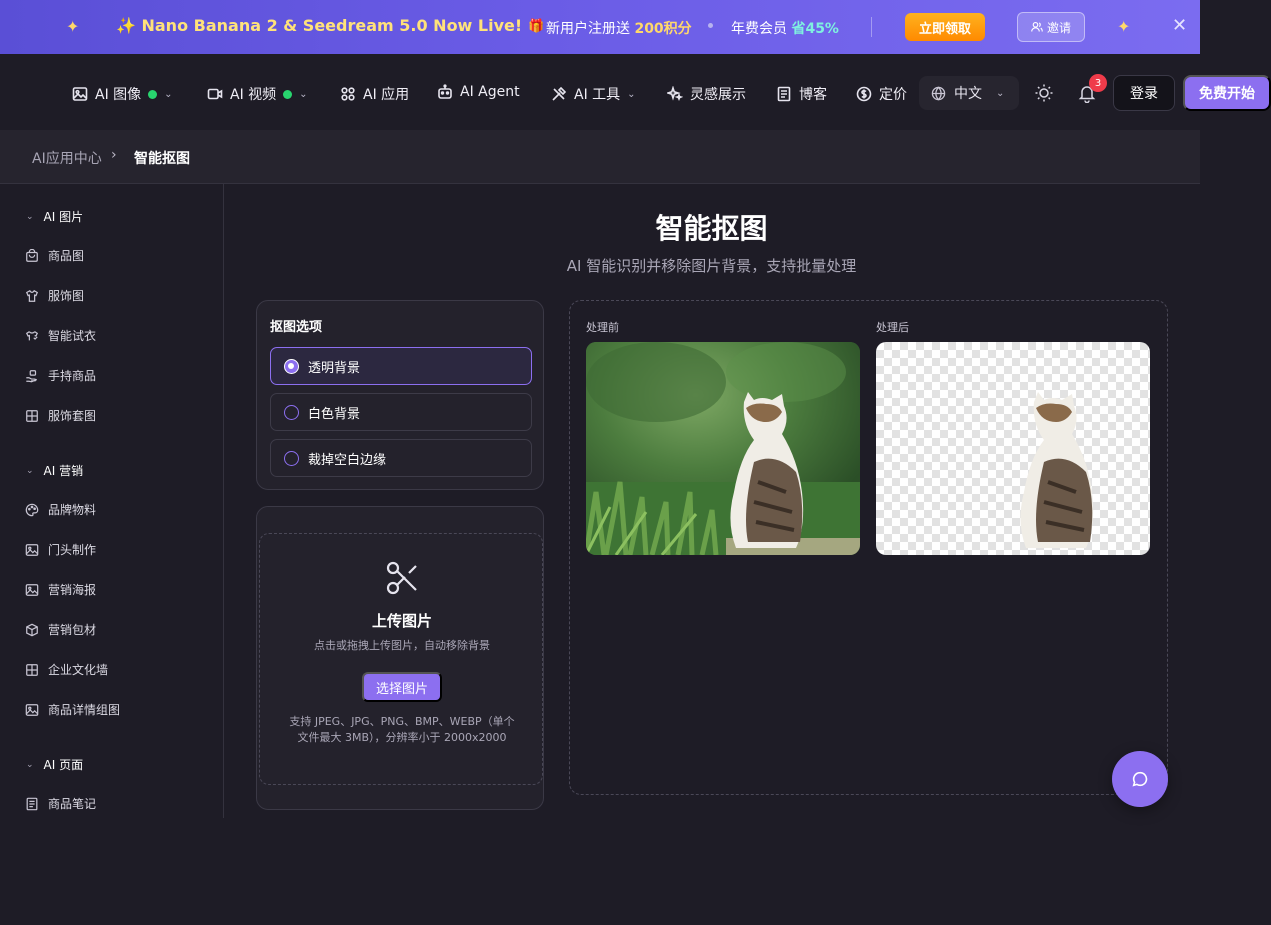  Describe the element at coordinates (114, 155) in the screenshot. I see `chevron-right-icon: ›` at that location.